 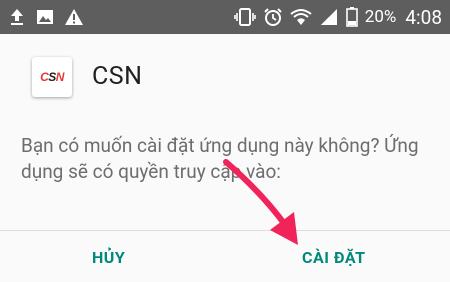 I want to click on install-button: CÀI ĐẶT, so click(x=334, y=263).